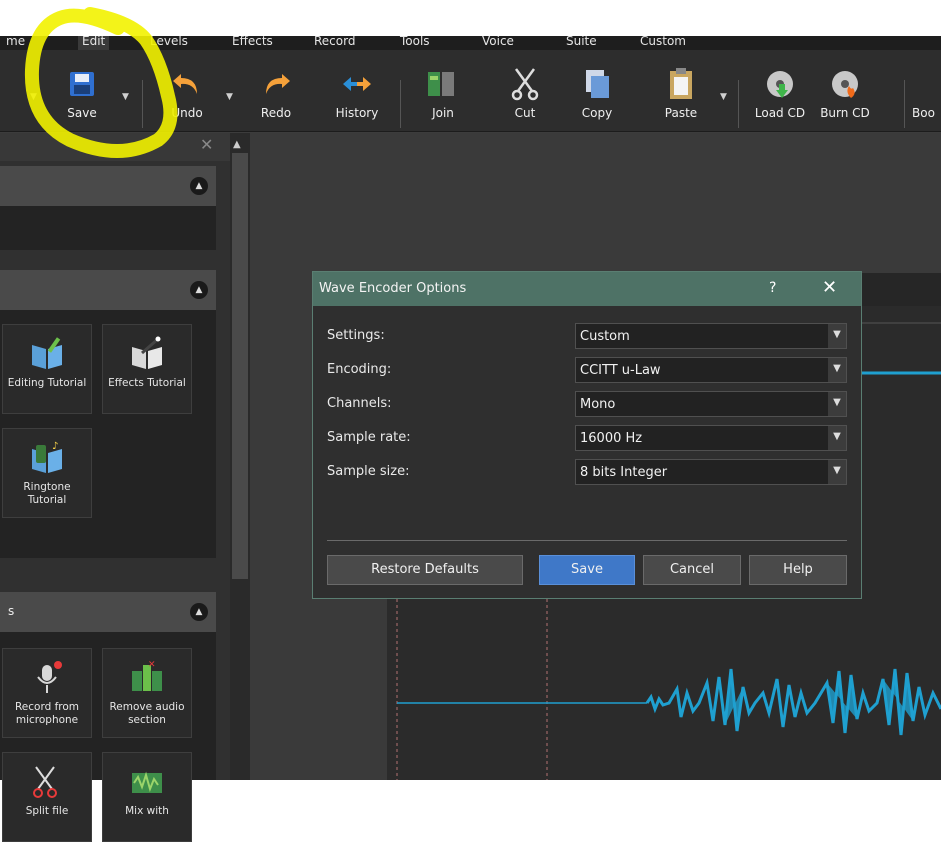 This screenshot has width=941, height=842. I want to click on menu-custom: Custom, so click(663, 43).